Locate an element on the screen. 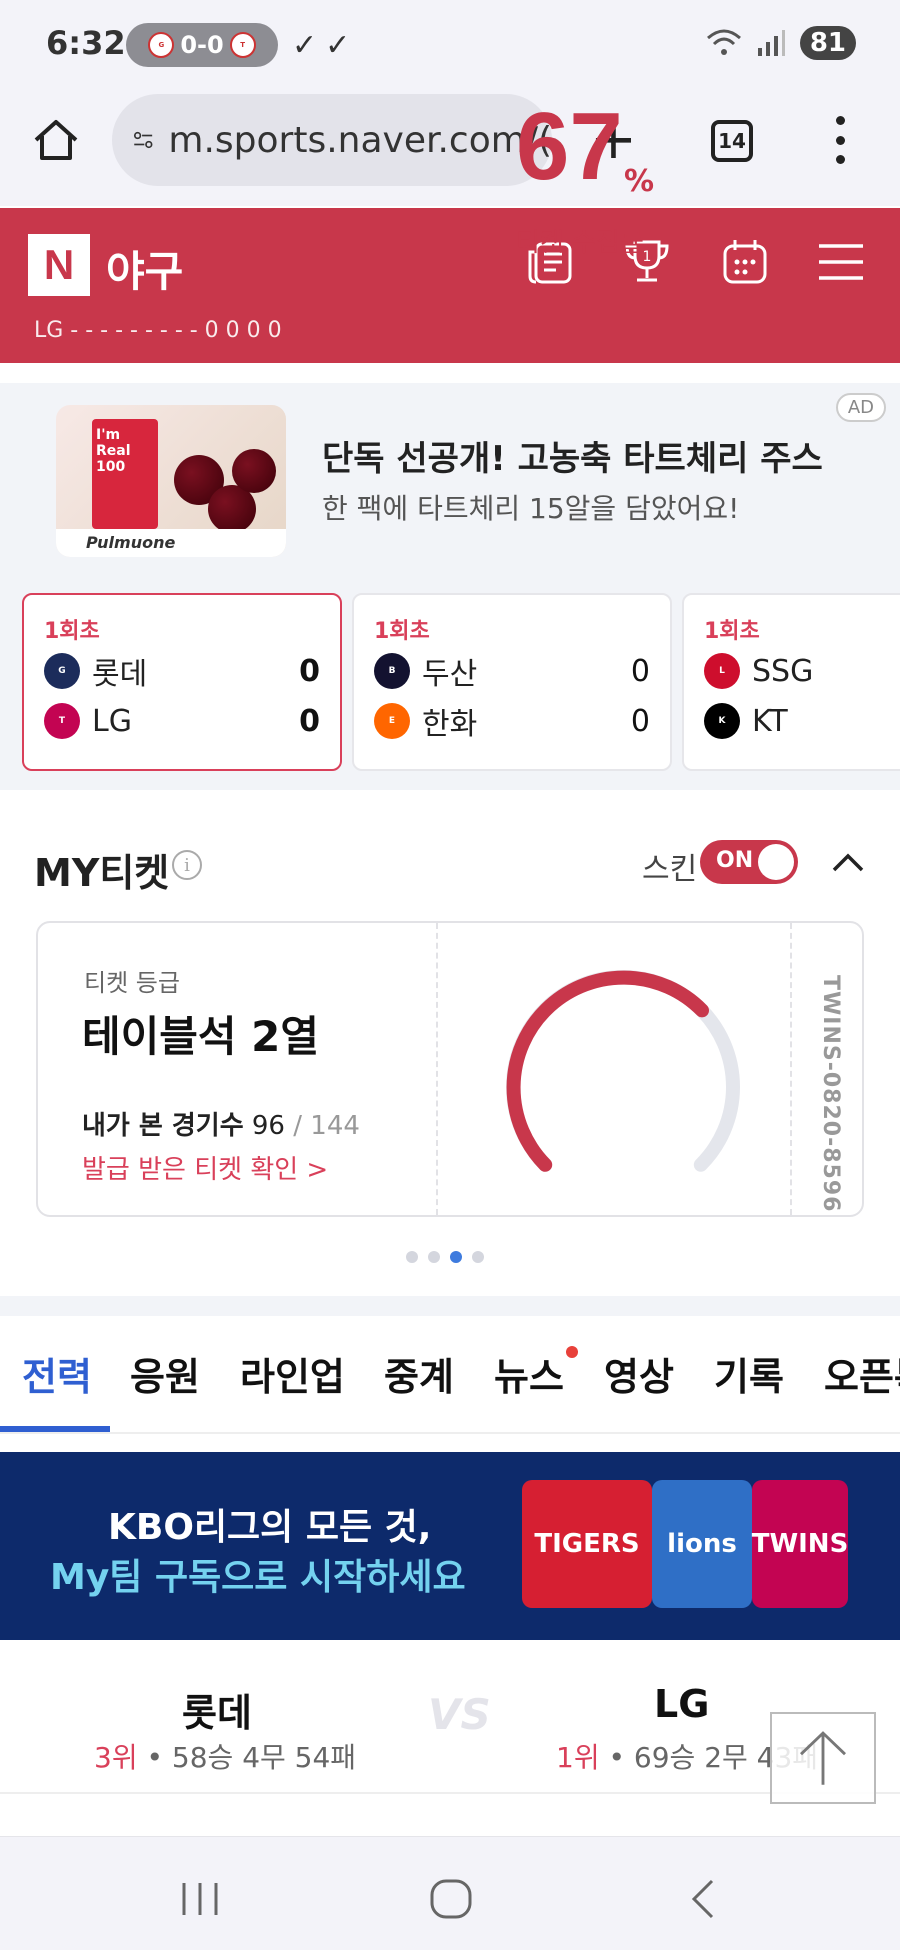 Image resolution: width=900 pixels, height=1950 pixels. carousel-pager is located at coordinates (445, 1257).